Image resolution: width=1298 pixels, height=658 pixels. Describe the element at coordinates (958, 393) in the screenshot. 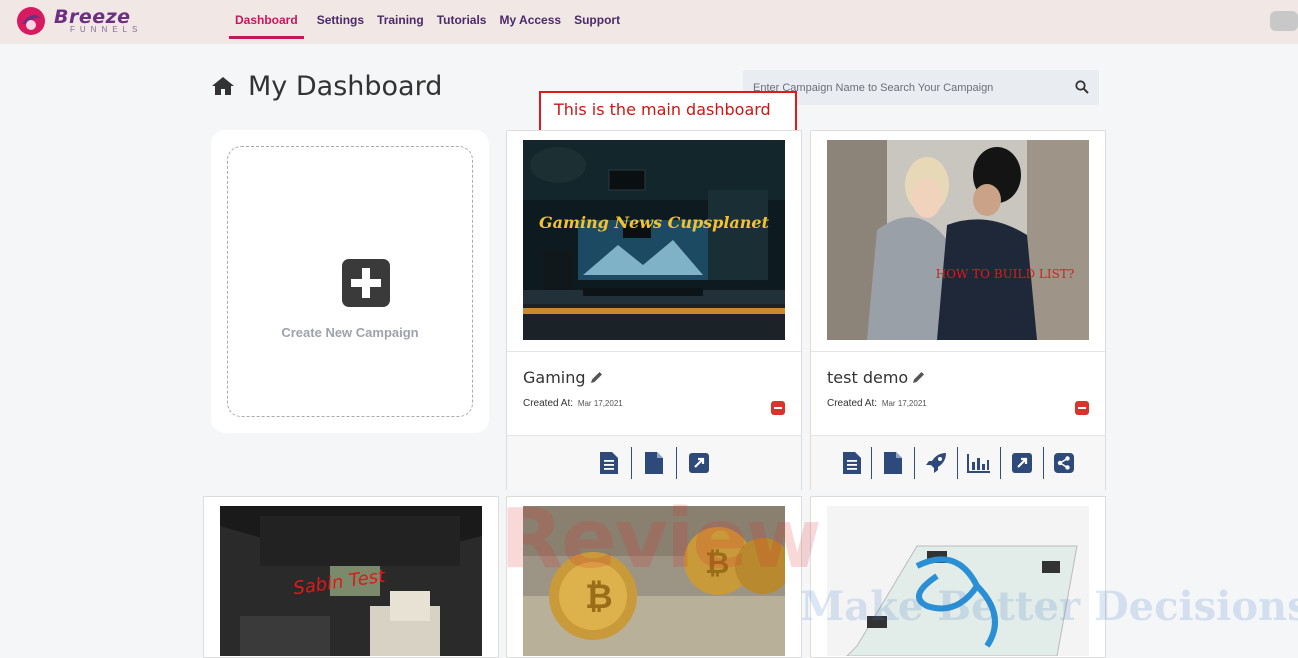

I see `campaign-info: test demo Created At: Mar 17,2021` at that location.